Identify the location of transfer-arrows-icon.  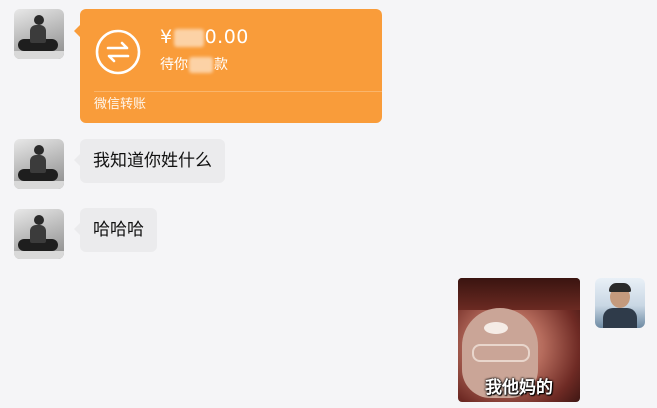
(118, 52).